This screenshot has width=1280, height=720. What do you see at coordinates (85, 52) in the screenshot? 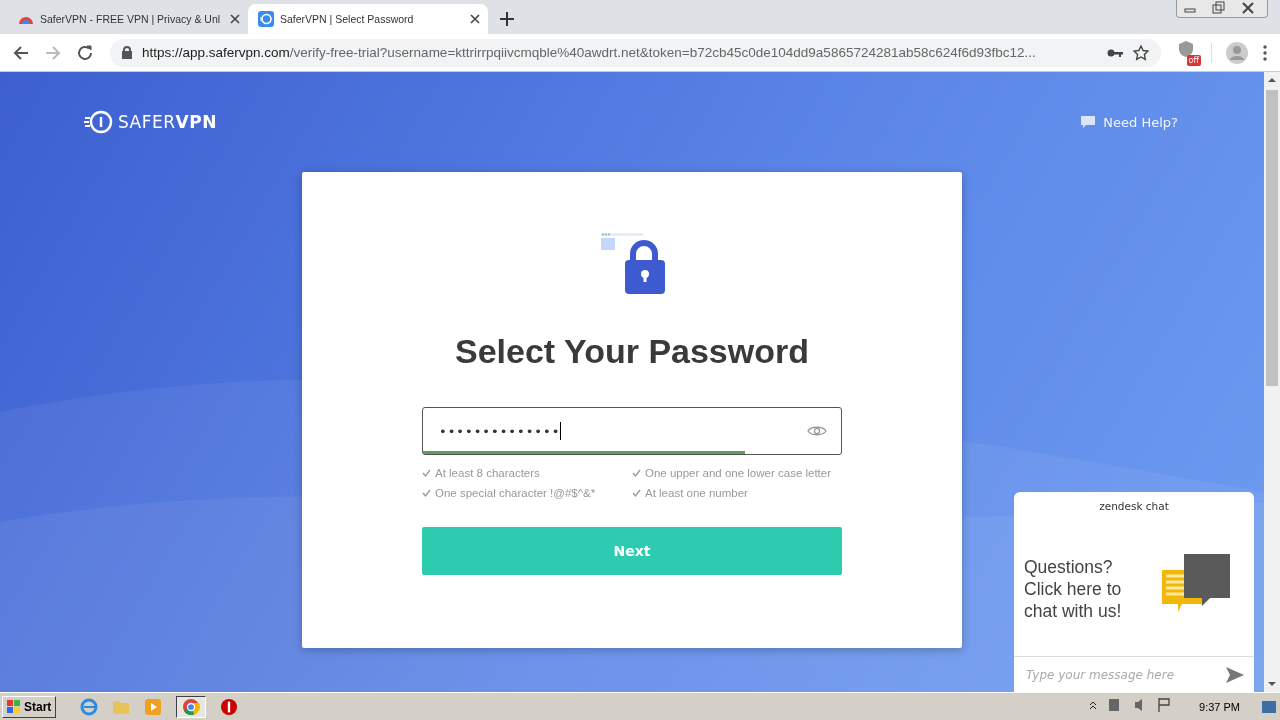
I see `reload-icon` at bounding box center [85, 52].